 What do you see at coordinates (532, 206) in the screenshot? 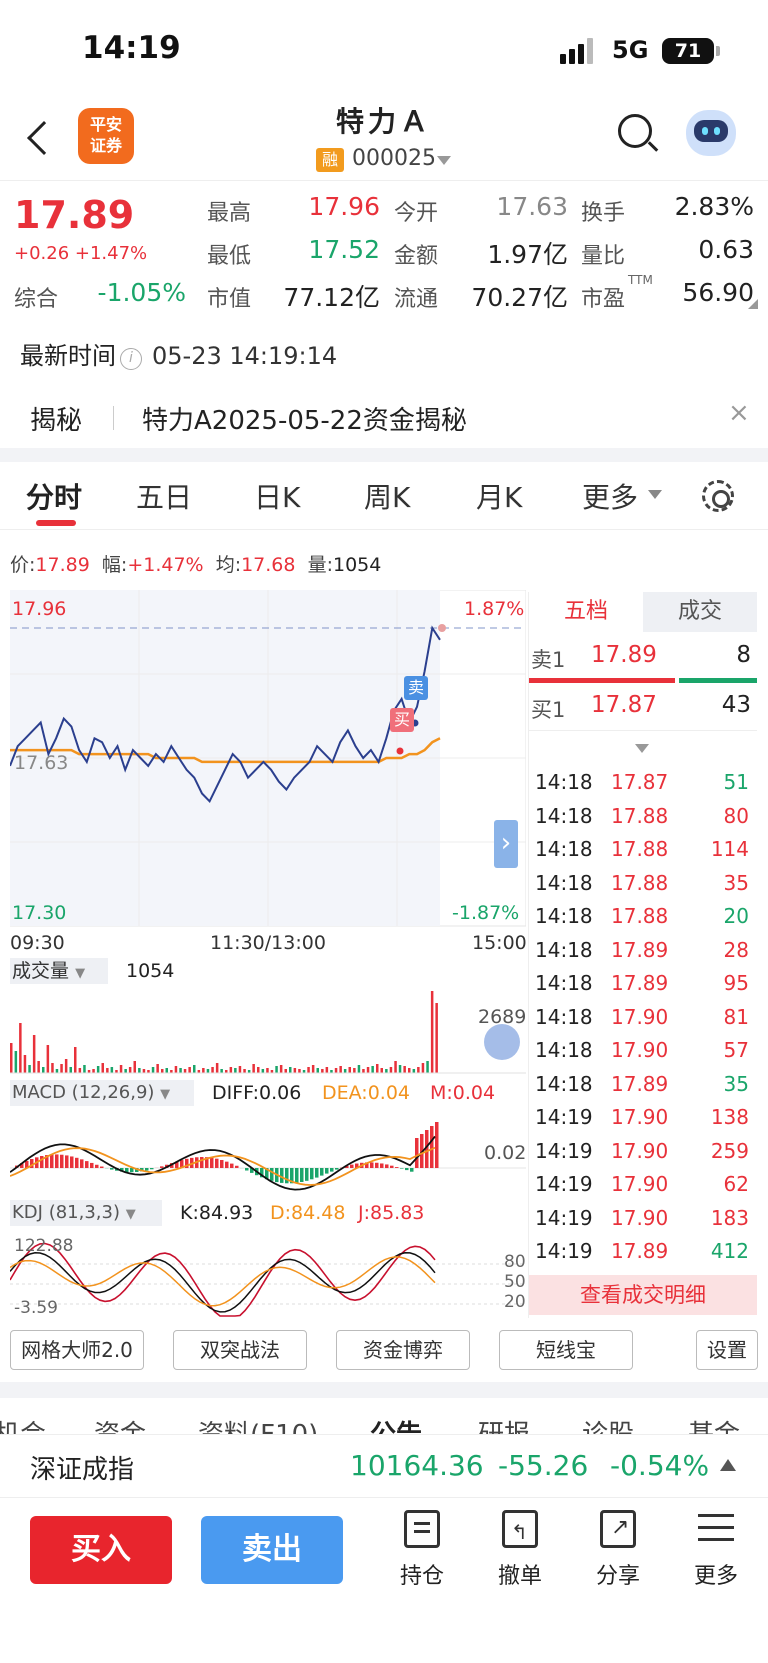
I see `quote-value-open: 17.63` at bounding box center [532, 206].